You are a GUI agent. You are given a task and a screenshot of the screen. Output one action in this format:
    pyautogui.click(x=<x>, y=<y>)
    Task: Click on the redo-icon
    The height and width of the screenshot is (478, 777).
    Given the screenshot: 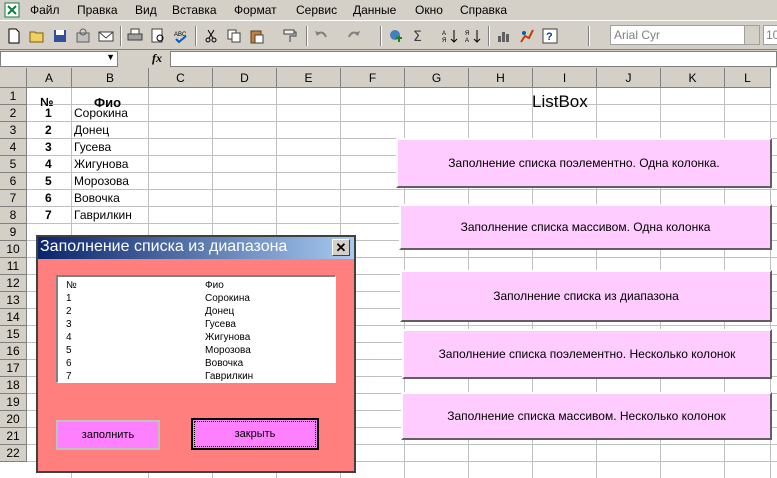 What is the action you would take?
    pyautogui.click(x=354, y=36)
    